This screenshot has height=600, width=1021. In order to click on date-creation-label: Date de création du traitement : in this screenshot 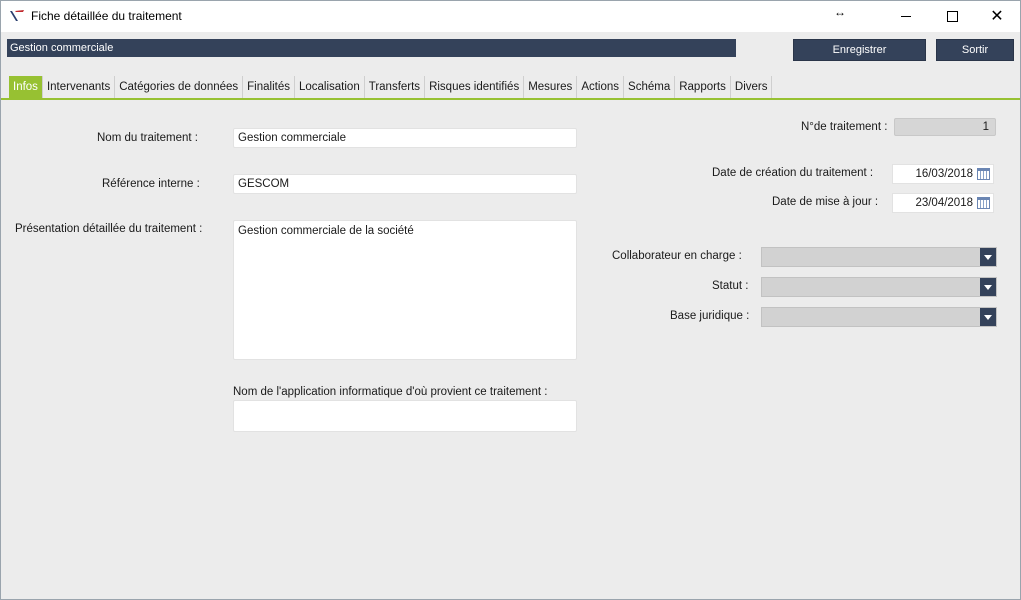, I will do `click(793, 173)`.